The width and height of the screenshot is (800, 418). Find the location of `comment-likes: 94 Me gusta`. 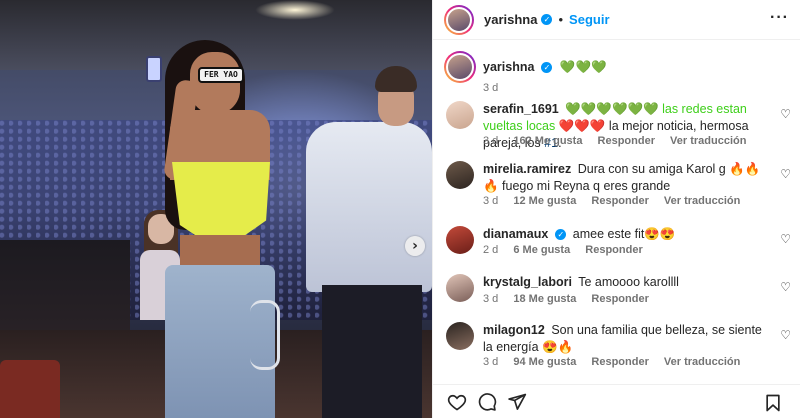

comment-likes: 94 Me gusta is located at coordinates (544, 362).